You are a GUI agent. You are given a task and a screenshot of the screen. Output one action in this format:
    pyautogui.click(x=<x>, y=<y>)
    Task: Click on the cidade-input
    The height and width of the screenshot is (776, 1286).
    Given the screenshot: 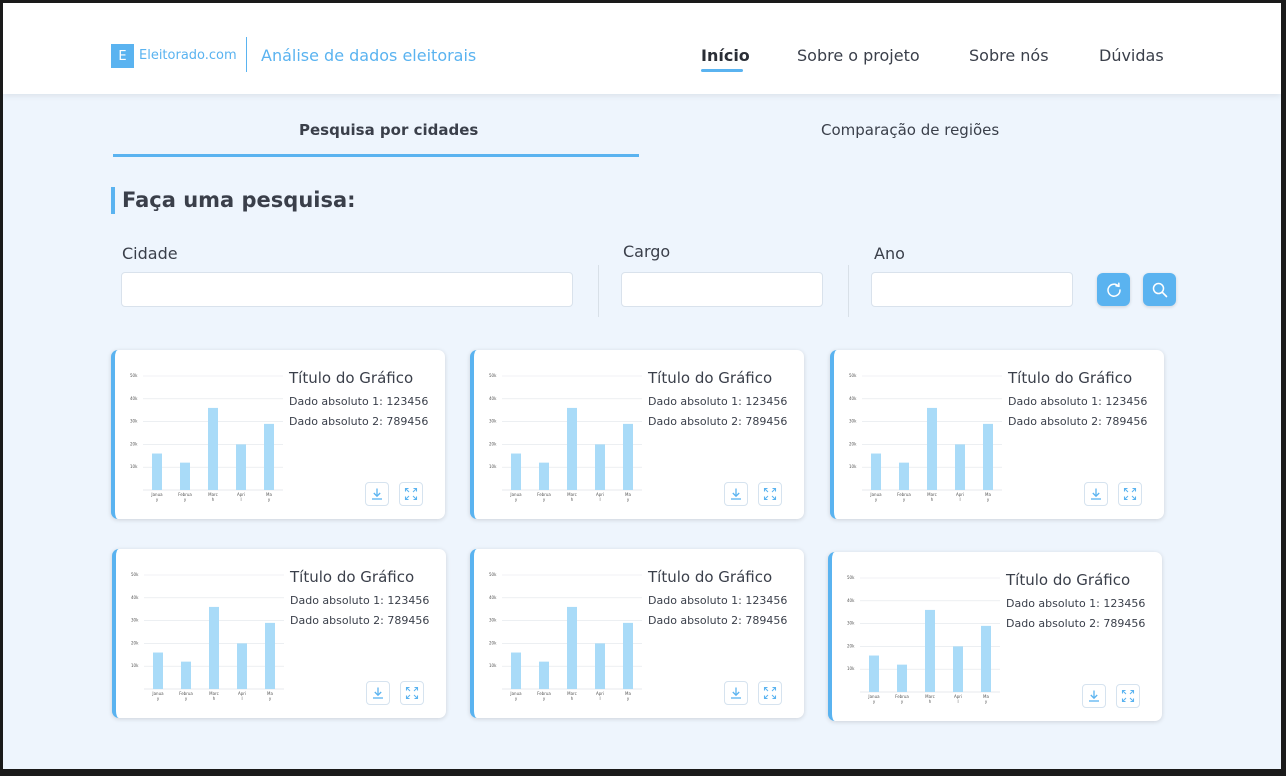 What is the action you would take?
    pyautogui.click(x=347, y=289)
    